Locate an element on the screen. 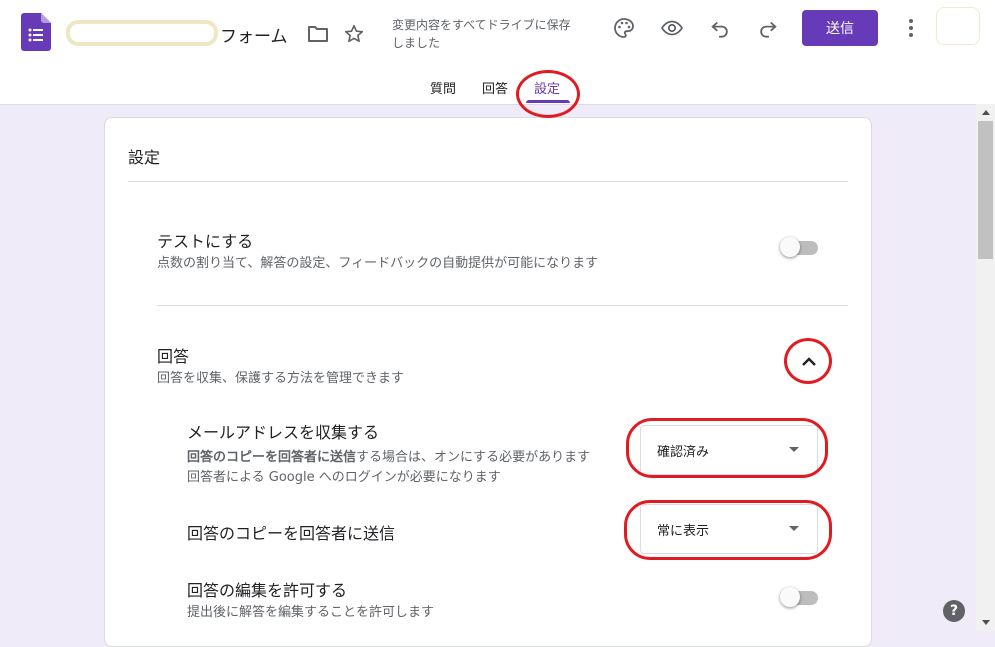  quiz-toggle is located at coordinates (799, 247).